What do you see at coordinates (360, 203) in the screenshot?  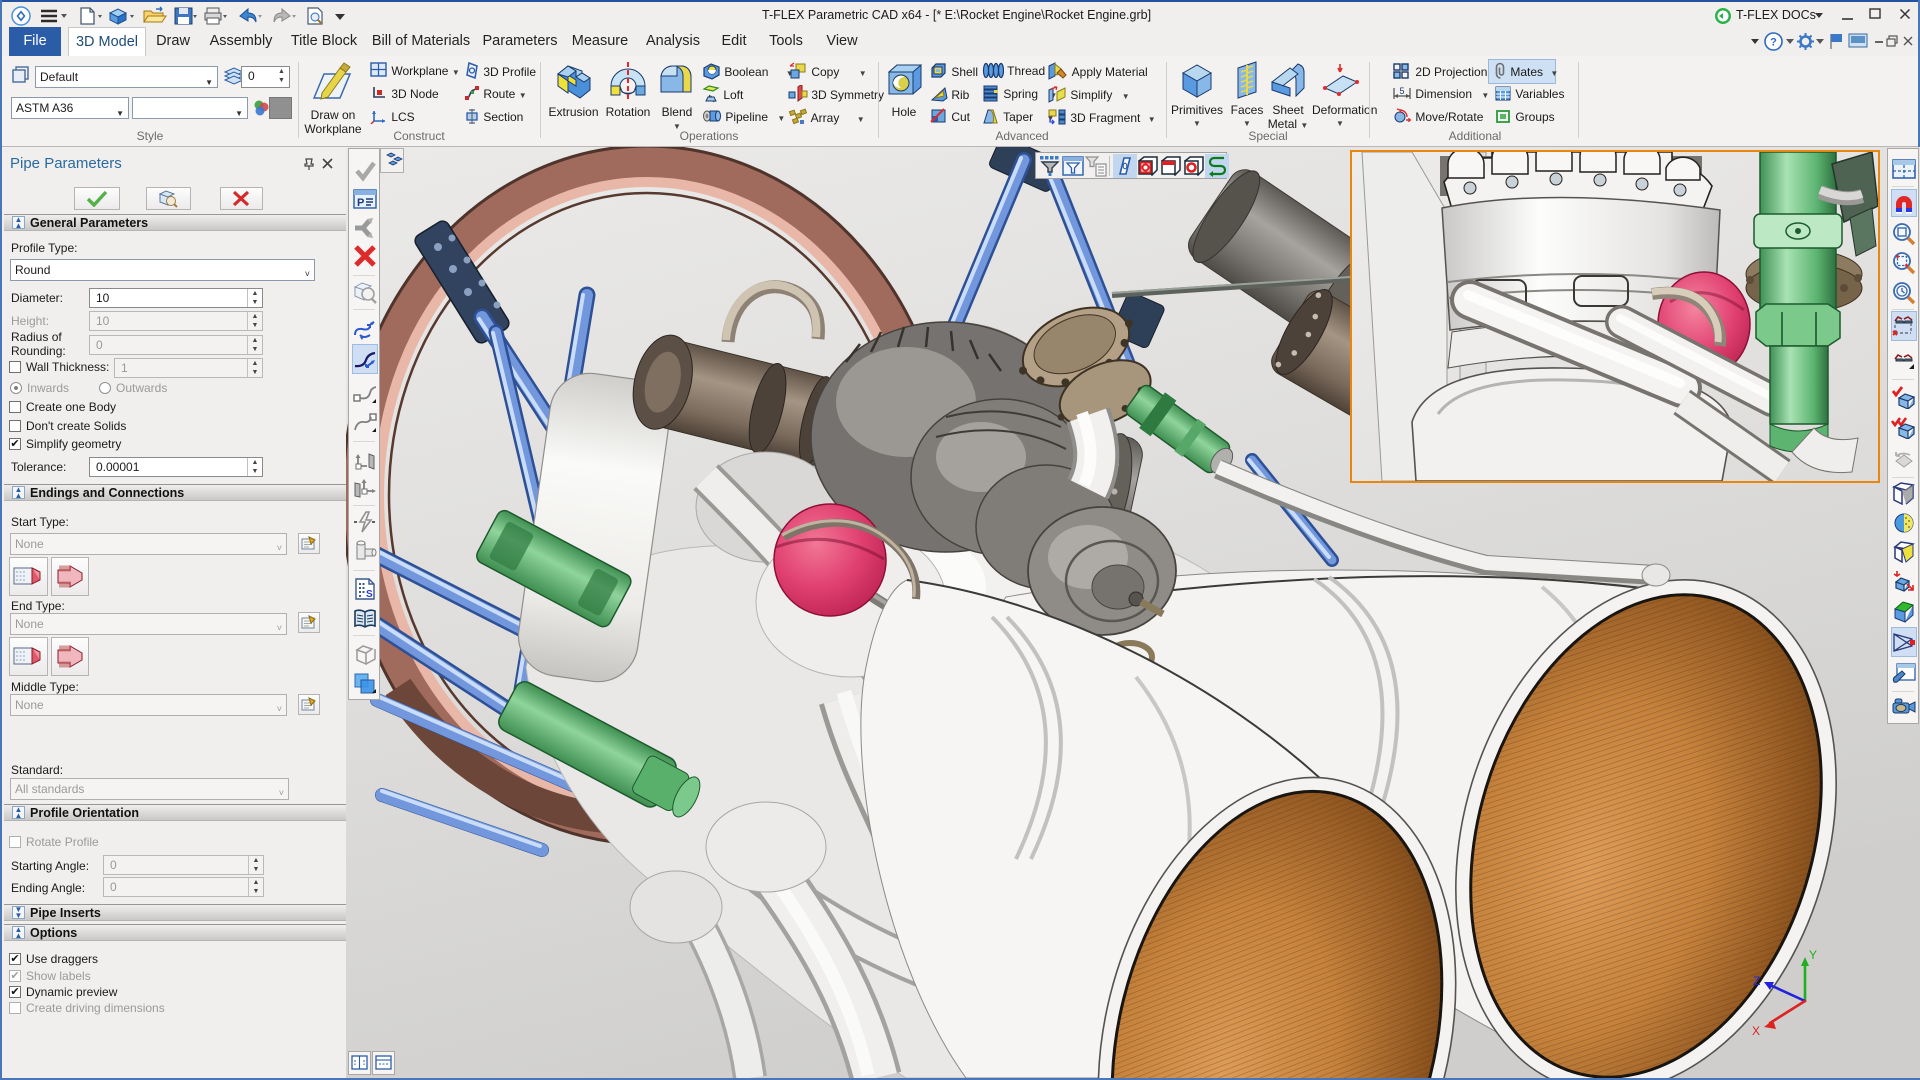 I see `svg-text: P` at bounding box center [360, 203].